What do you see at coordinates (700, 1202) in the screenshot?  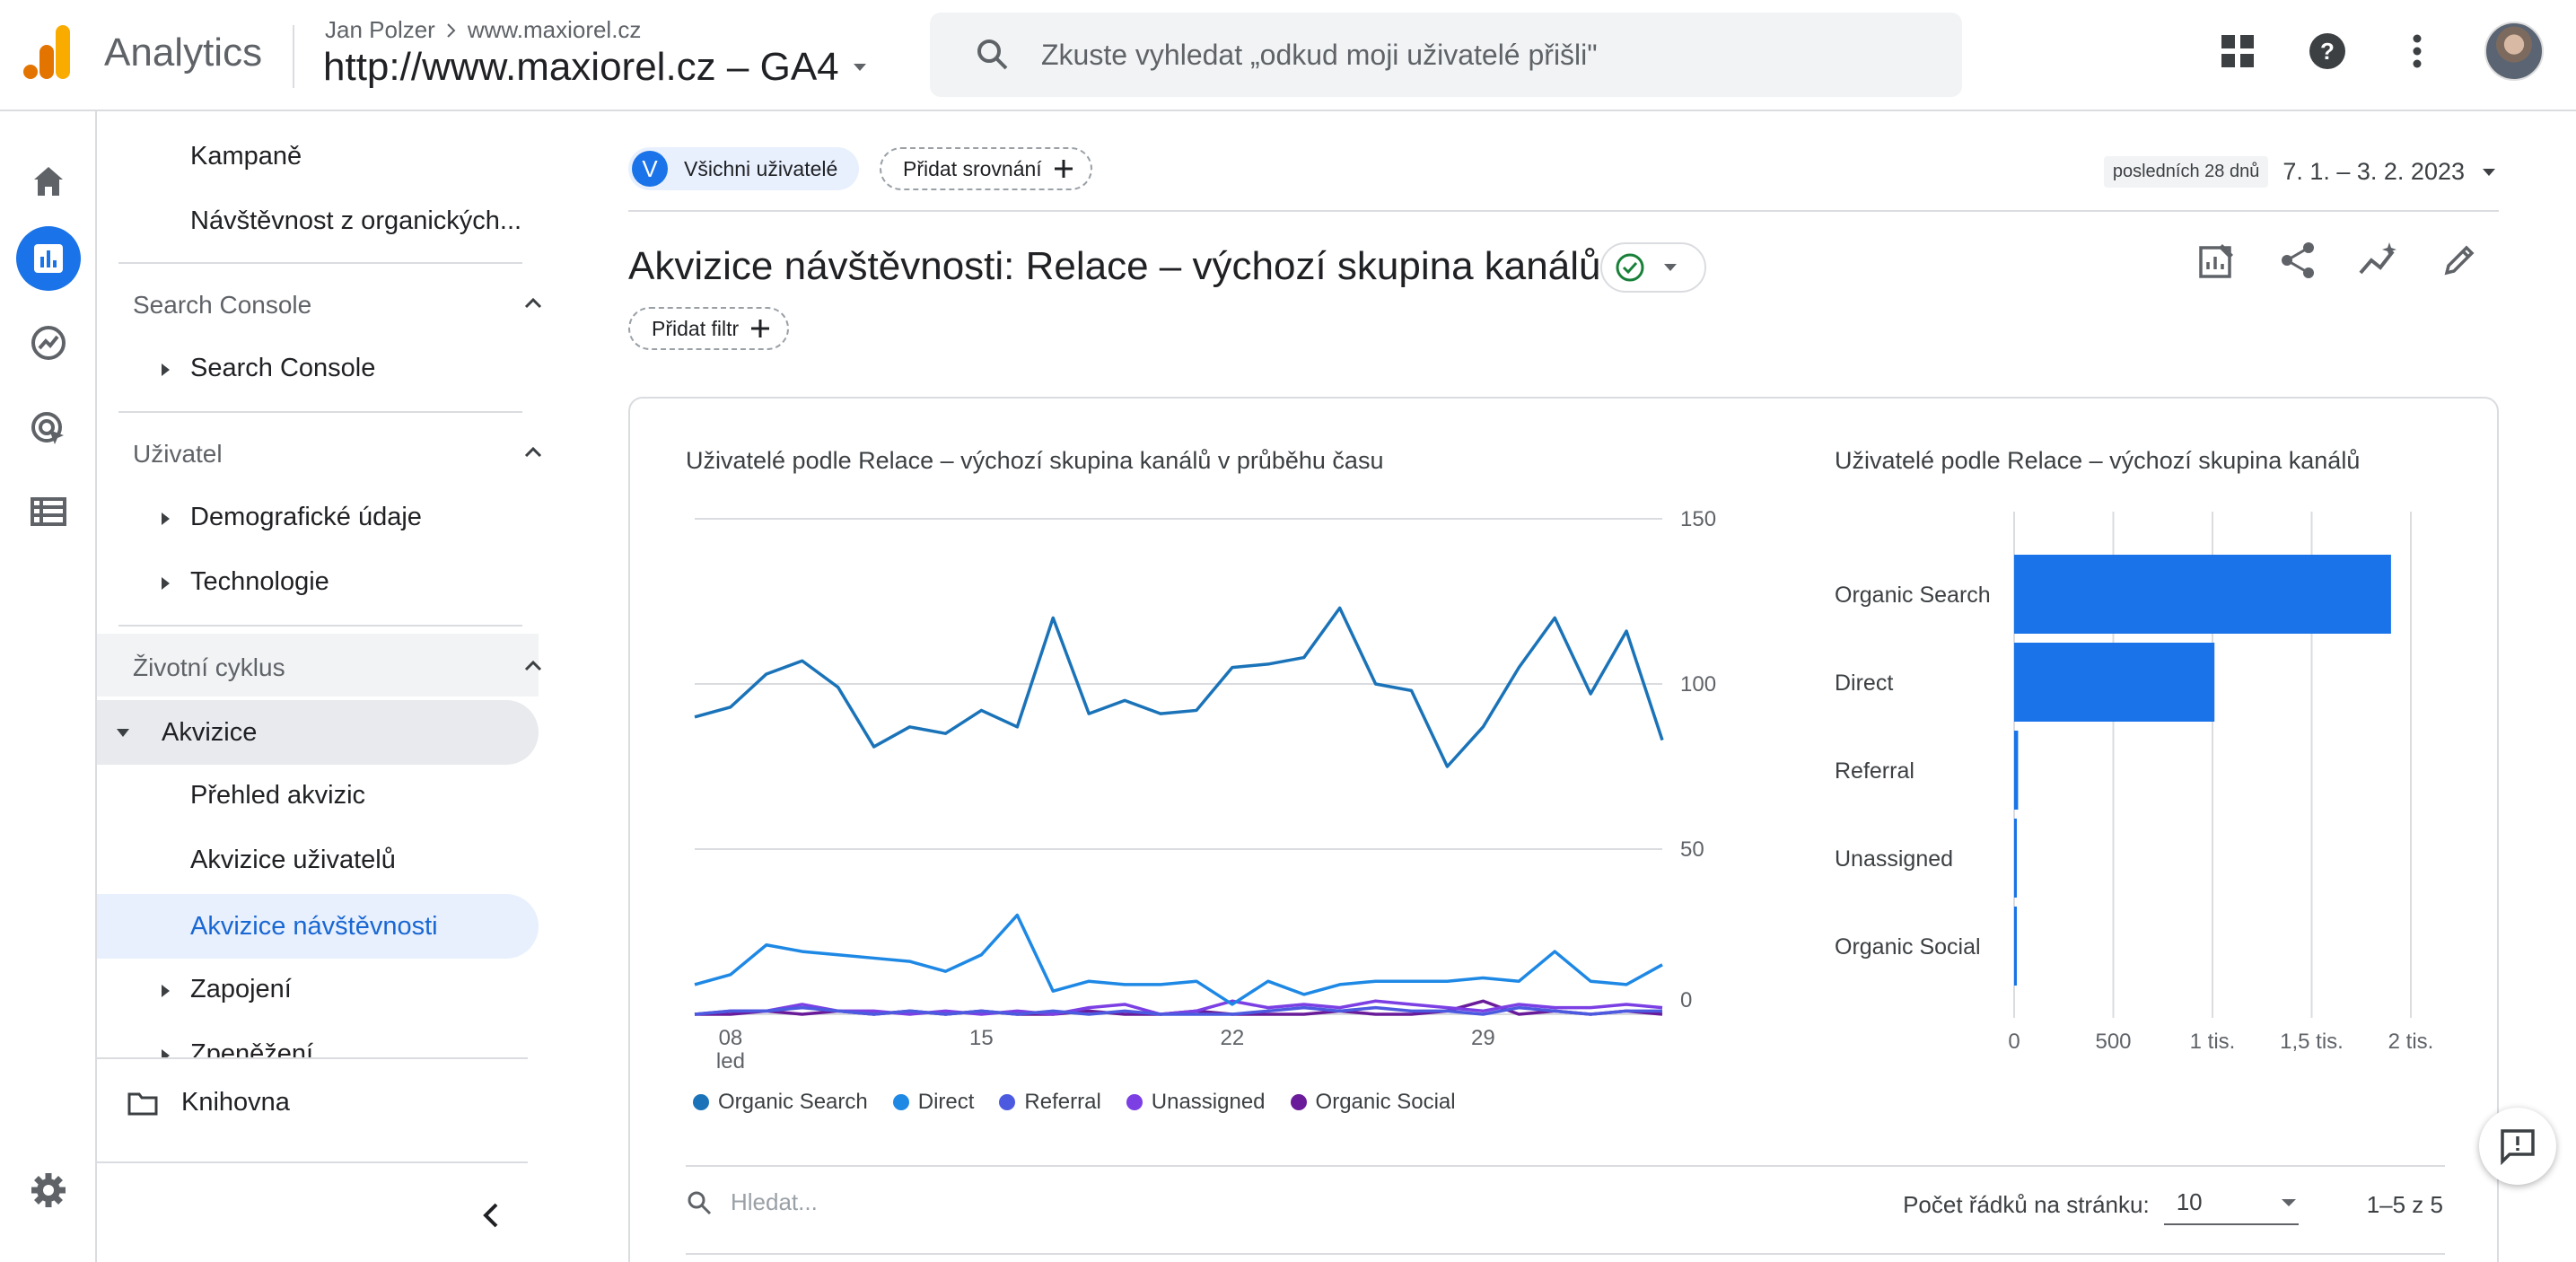 I see `search-icon` at bounding box center [700, 1202].